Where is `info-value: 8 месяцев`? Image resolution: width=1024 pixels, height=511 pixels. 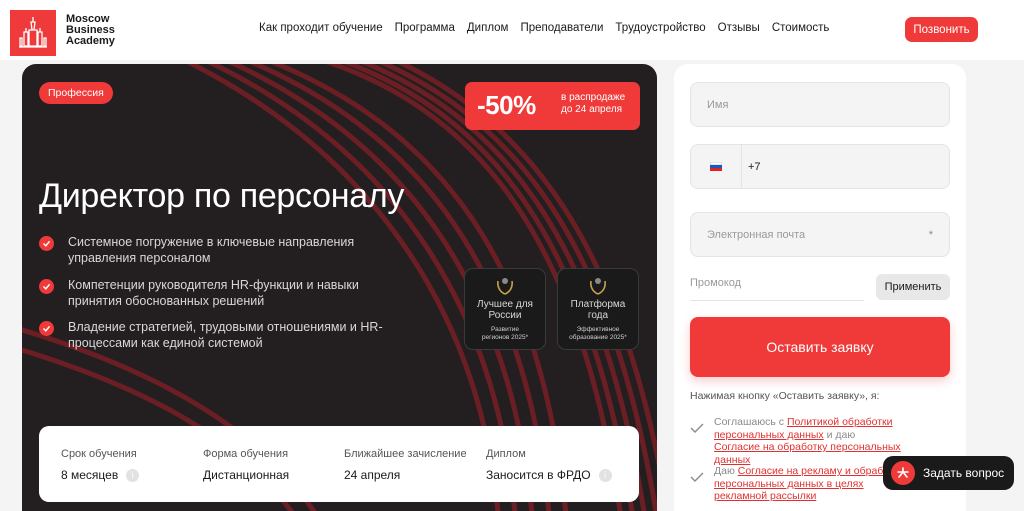
info-value: 8 месяцев is located at coordinates (90, 475).